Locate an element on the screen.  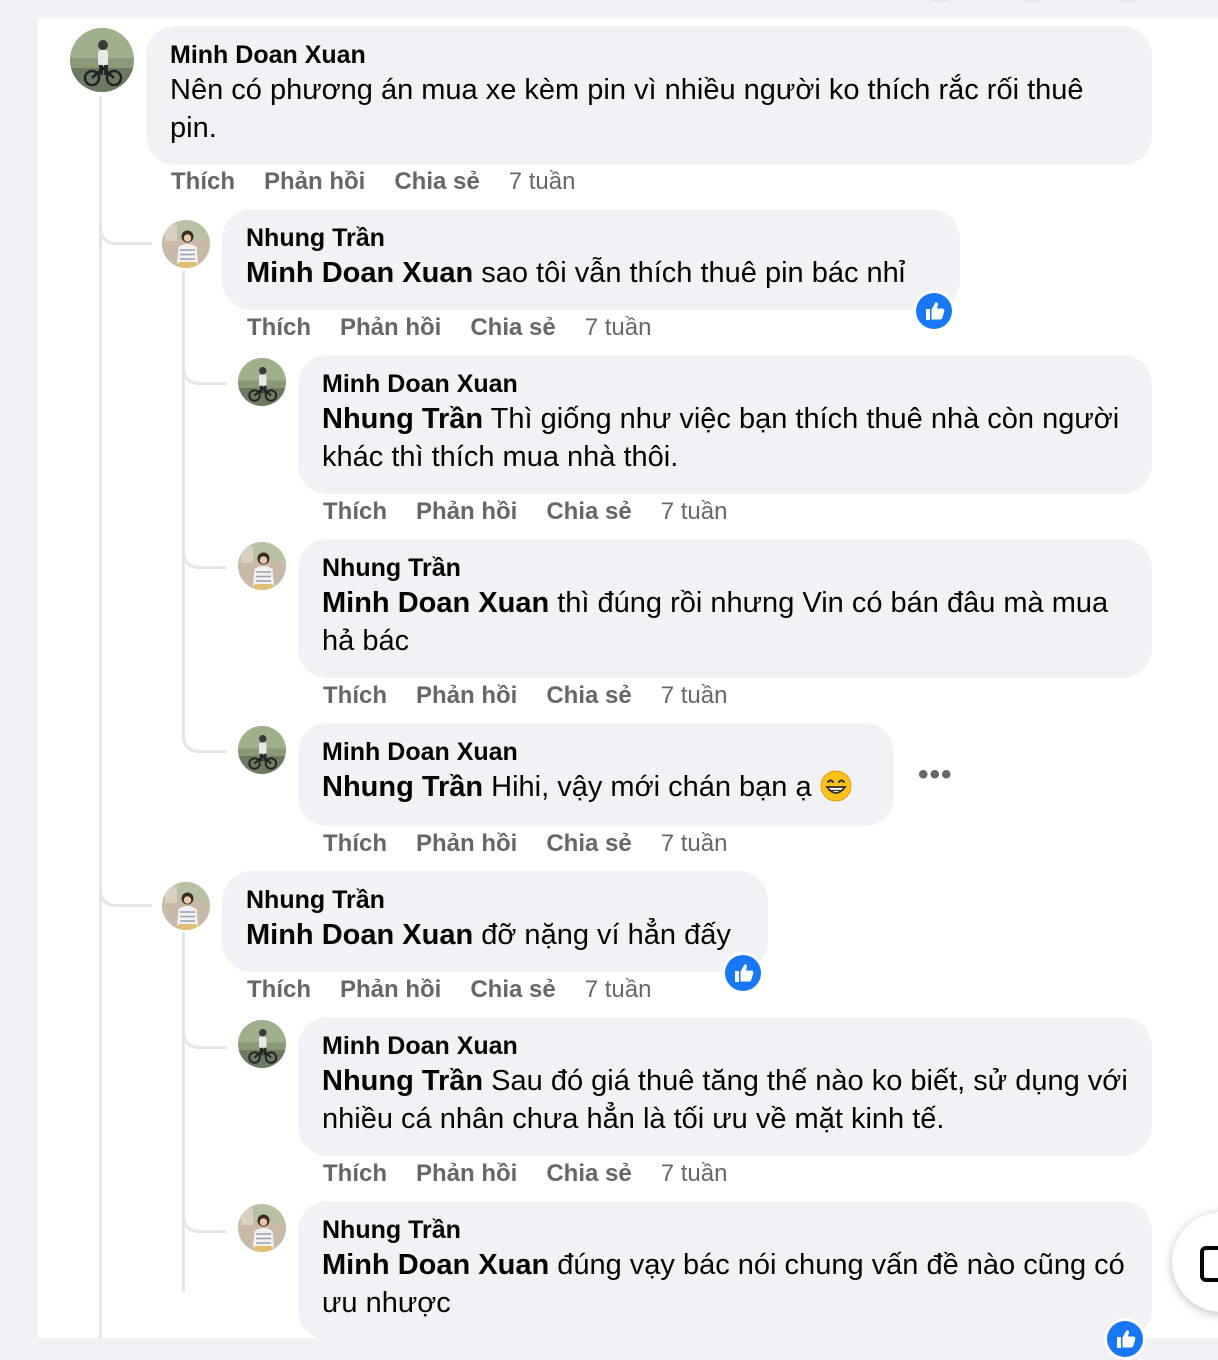
comment-body: sao tôi vẫn thích thuê pin bác nhỉ is located at coordinates (693, 273).